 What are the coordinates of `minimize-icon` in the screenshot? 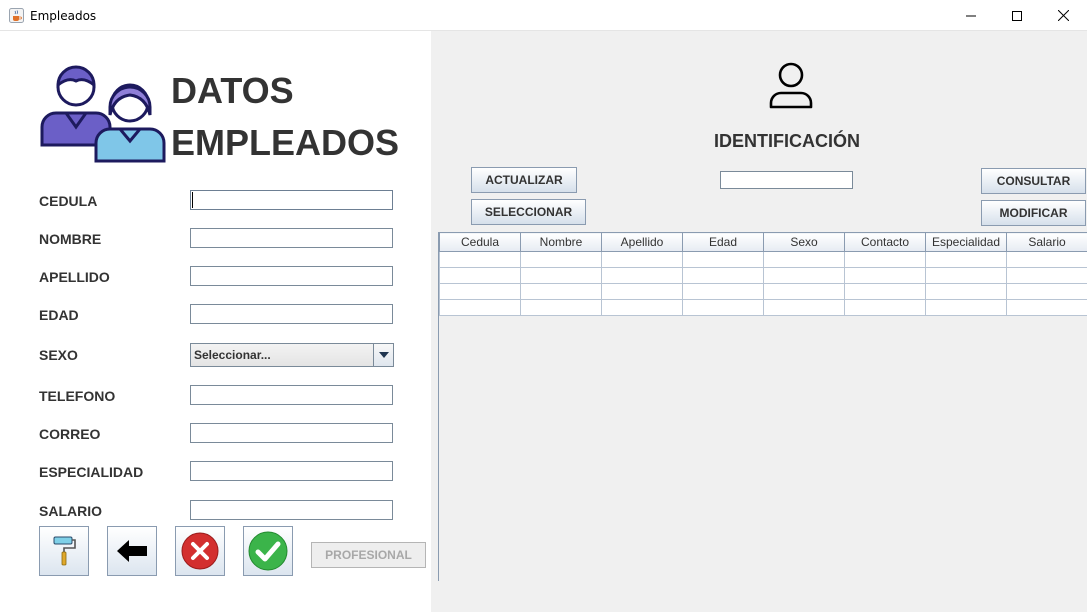 It's located at (971, 15).